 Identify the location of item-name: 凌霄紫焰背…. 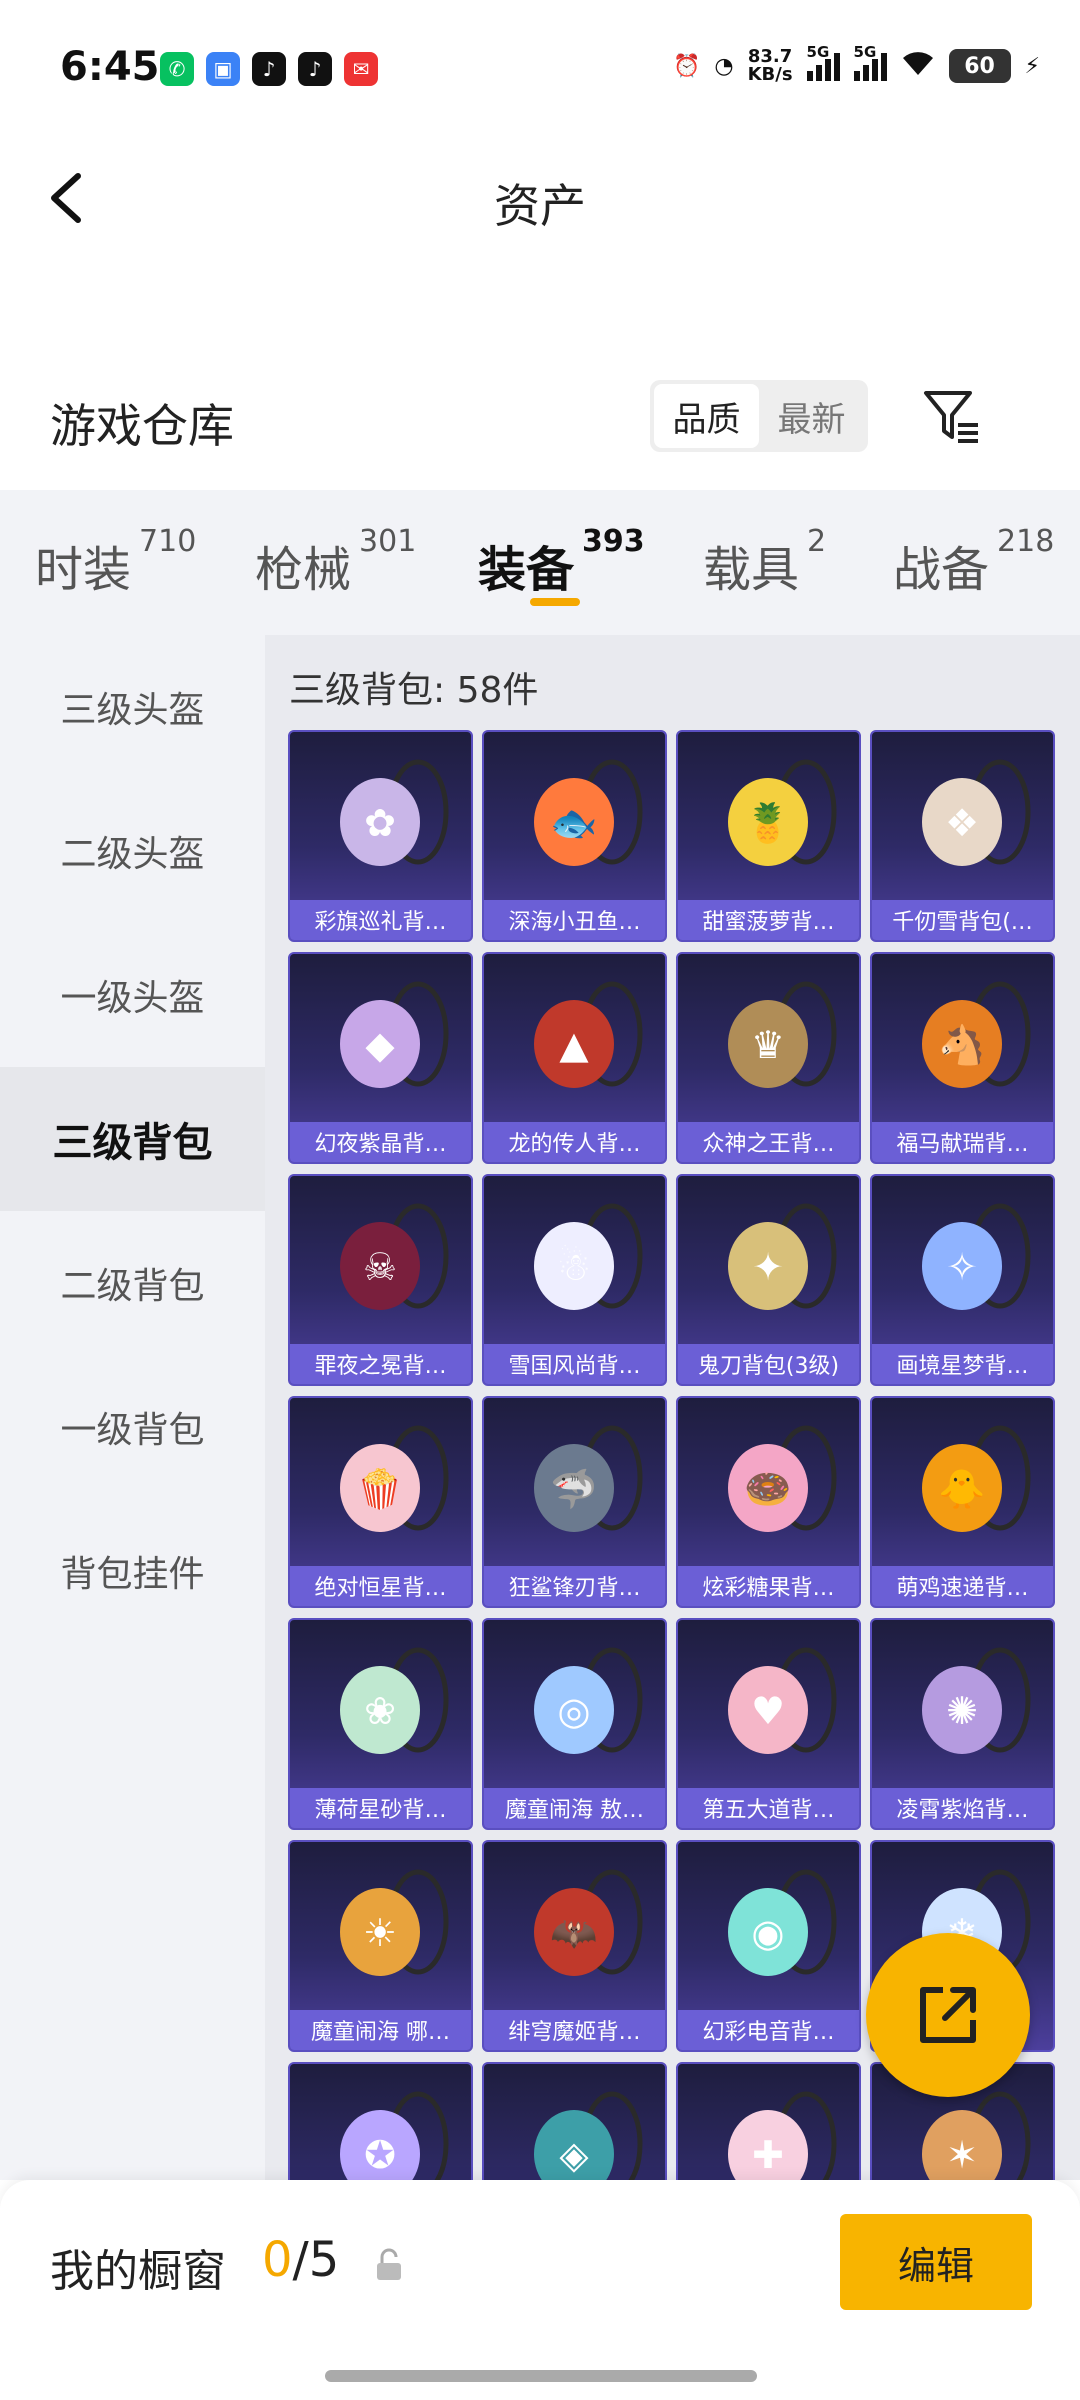
(962, 1808).